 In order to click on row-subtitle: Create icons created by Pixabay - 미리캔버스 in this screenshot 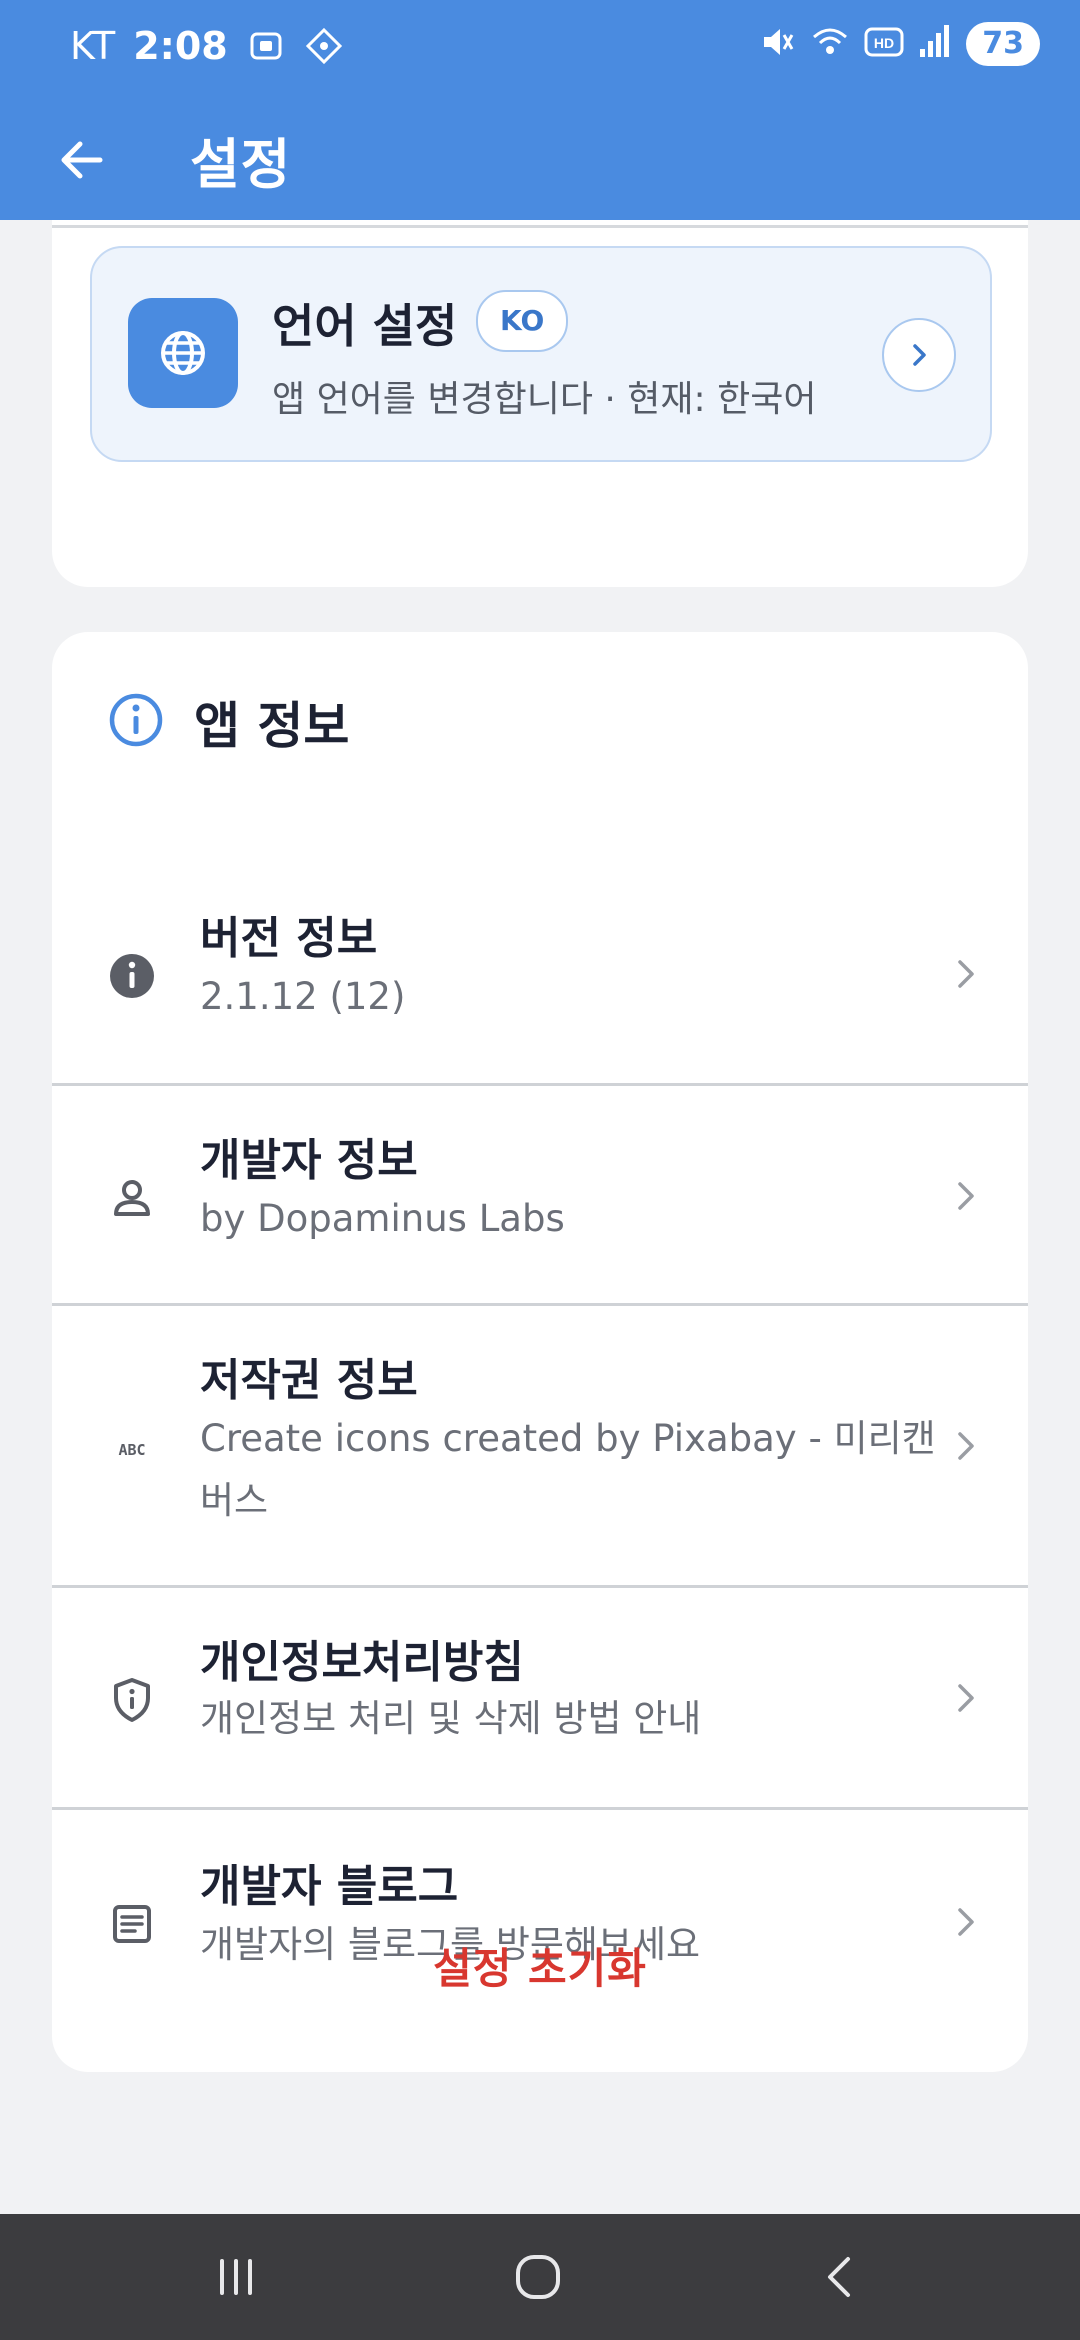, I will do `click(568, 1469)`.